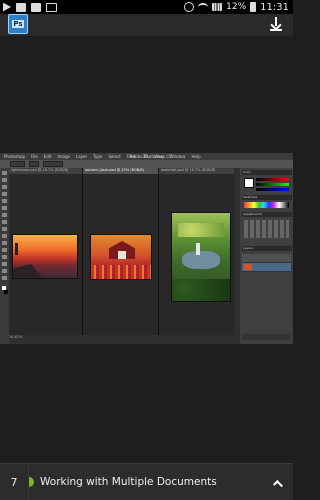 This screenshot has width=320, height=500. What do you see at coordinates (4, 250) in the screenshot?
I see `type-tool-icon` at bounding box center [4, 250].